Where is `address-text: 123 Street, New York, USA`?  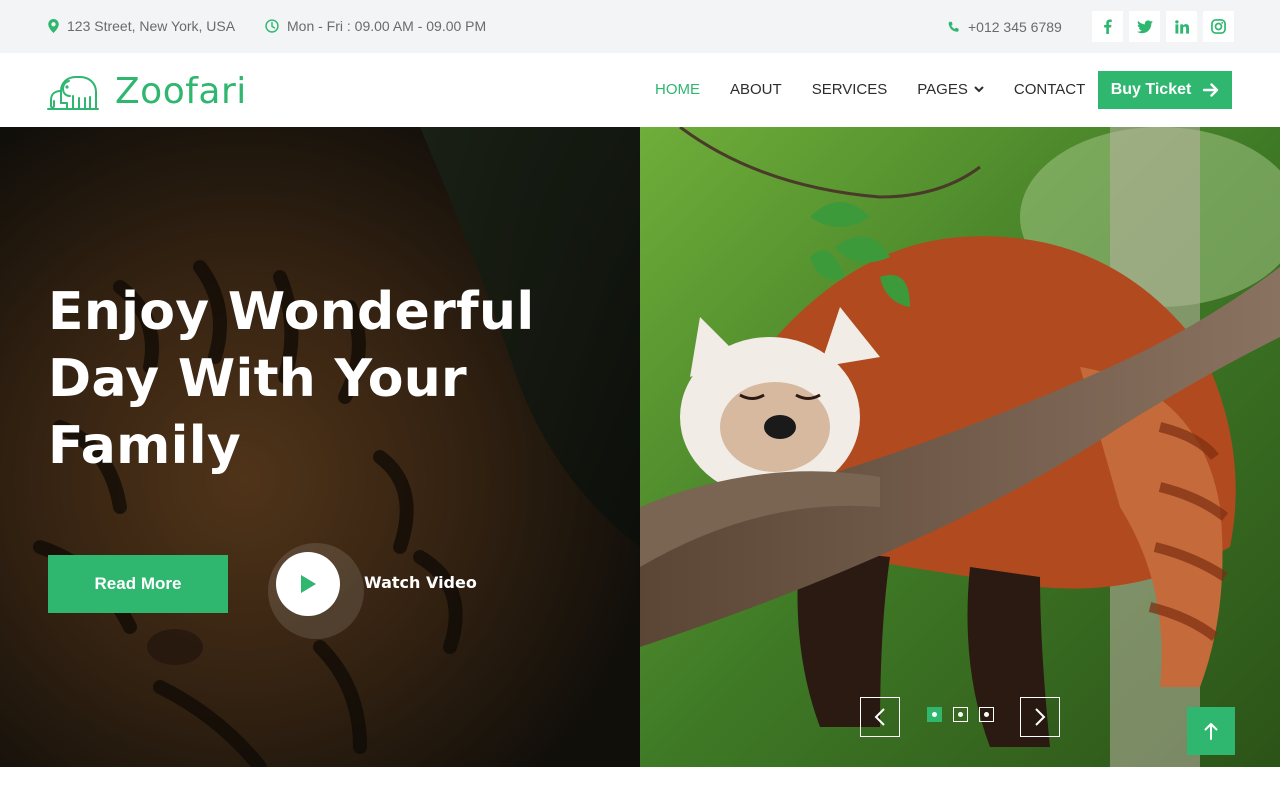 address-text: 123 Street, New York, USA is located at coordinates (151, 26).